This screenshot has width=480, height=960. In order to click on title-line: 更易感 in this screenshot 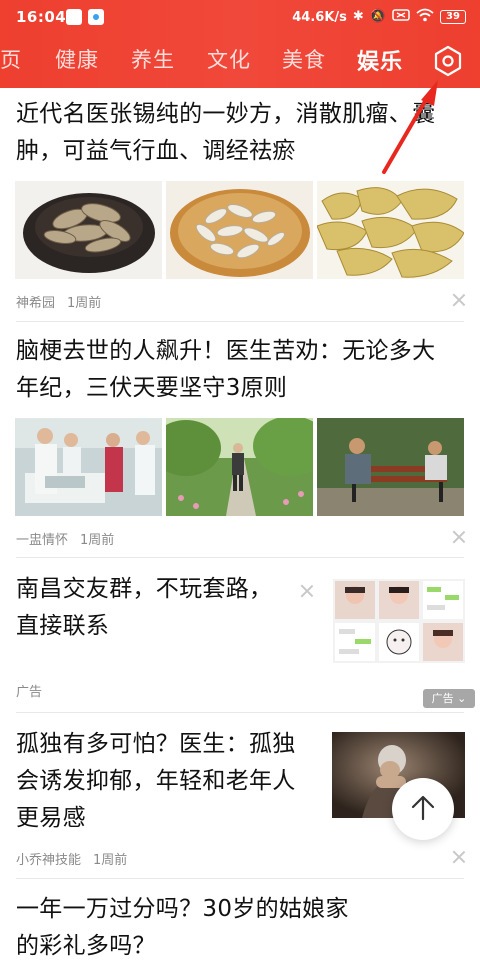, I will do `click(51, 818)`.